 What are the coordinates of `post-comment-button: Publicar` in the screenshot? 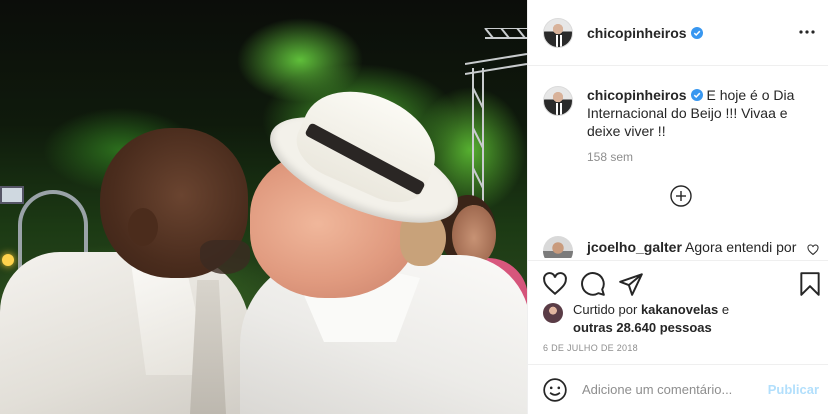 It's located at (793, 389).